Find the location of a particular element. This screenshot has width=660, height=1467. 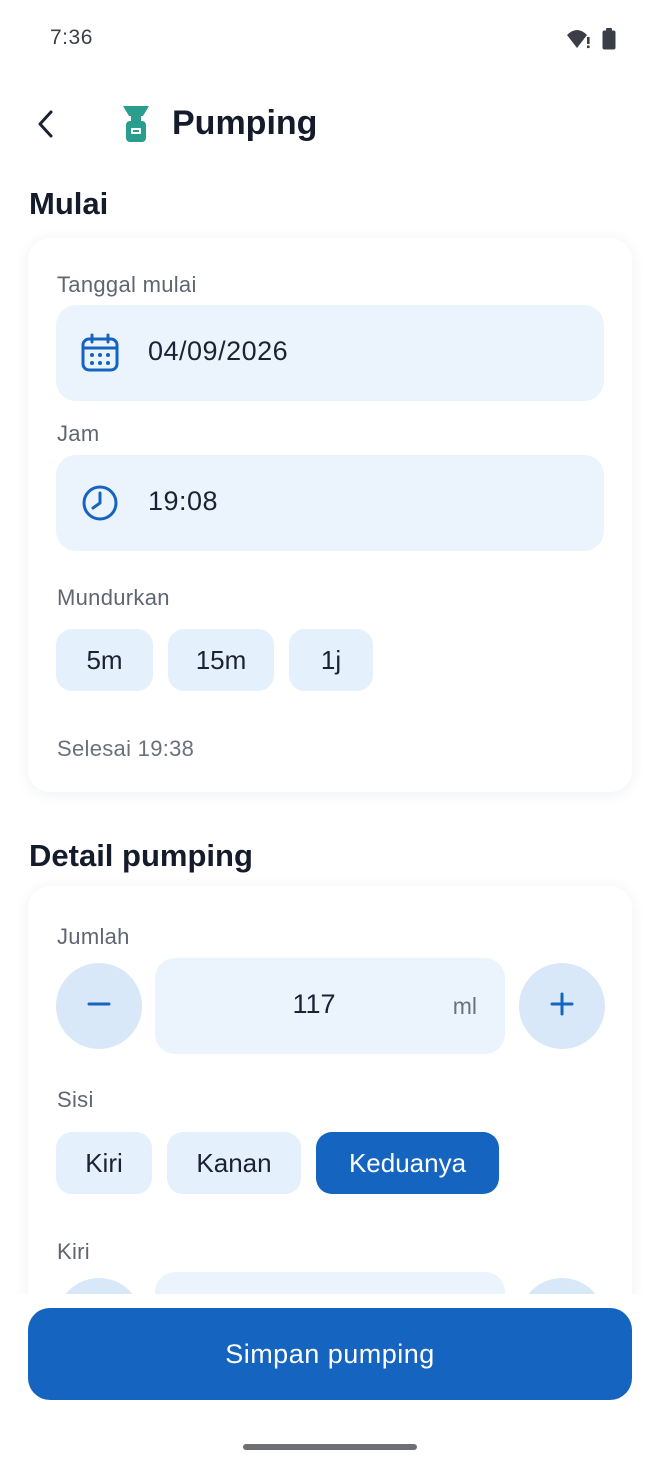

date-value: 04/09/2026 is located at coordinates (218, 351).